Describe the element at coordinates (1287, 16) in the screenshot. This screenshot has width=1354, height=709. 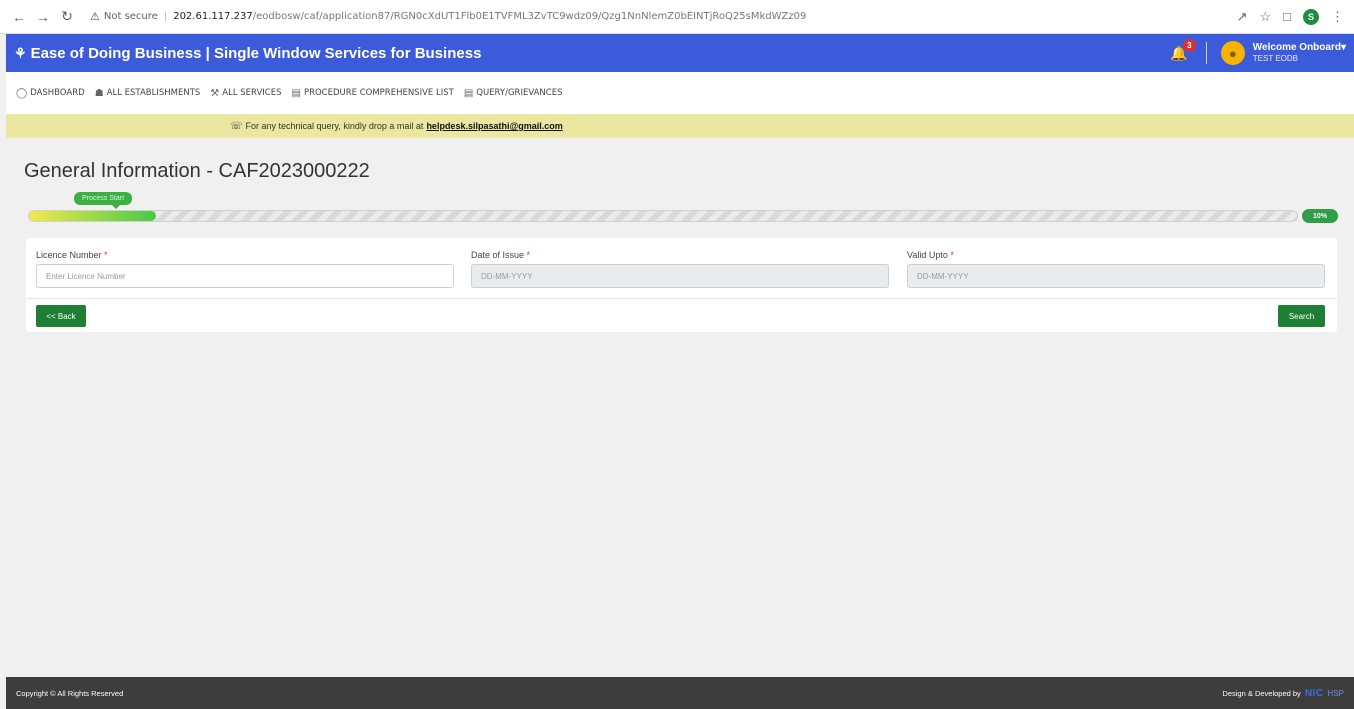
I see `sidepanel-icon: □` at that location.